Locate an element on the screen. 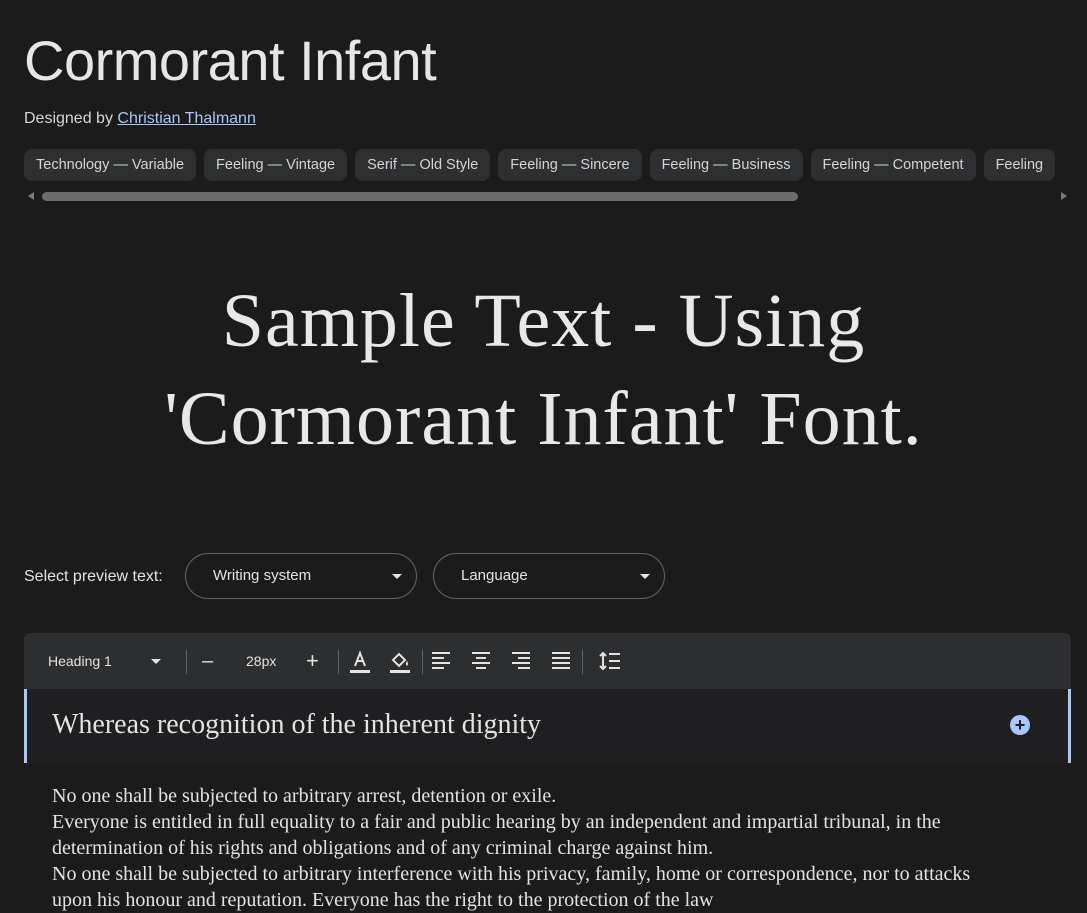 This screenshot has height=913, width=1087. writing-system-value: Writing system is located at coordinates (262, 575).